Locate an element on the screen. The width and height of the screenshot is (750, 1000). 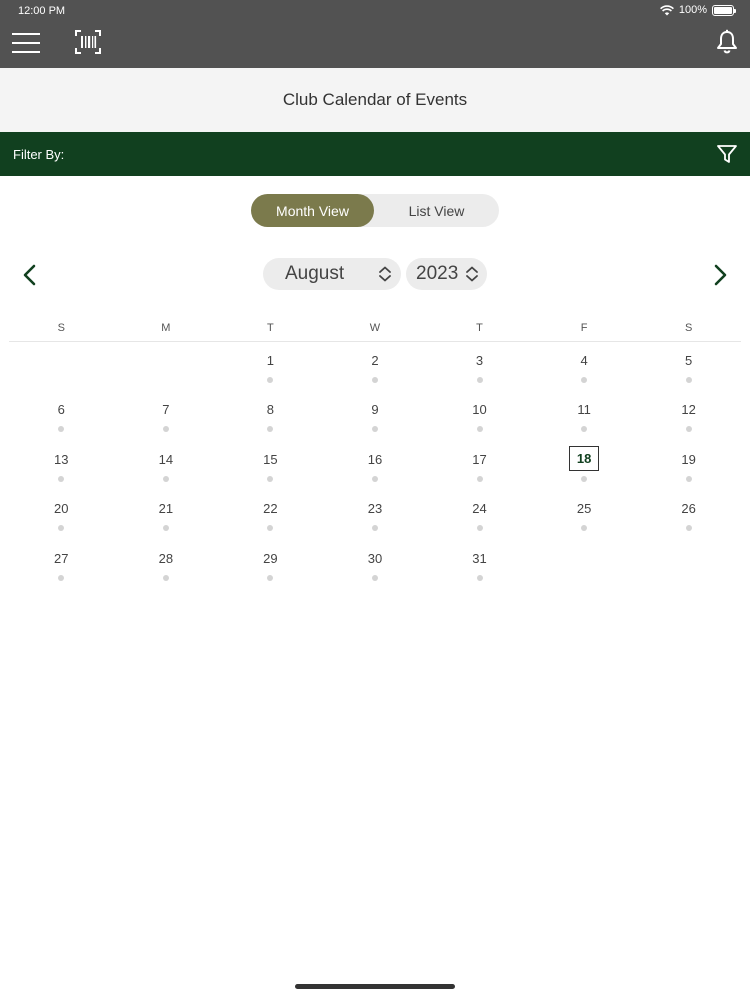
day-number: 3 is located at coordinates (479, 360).